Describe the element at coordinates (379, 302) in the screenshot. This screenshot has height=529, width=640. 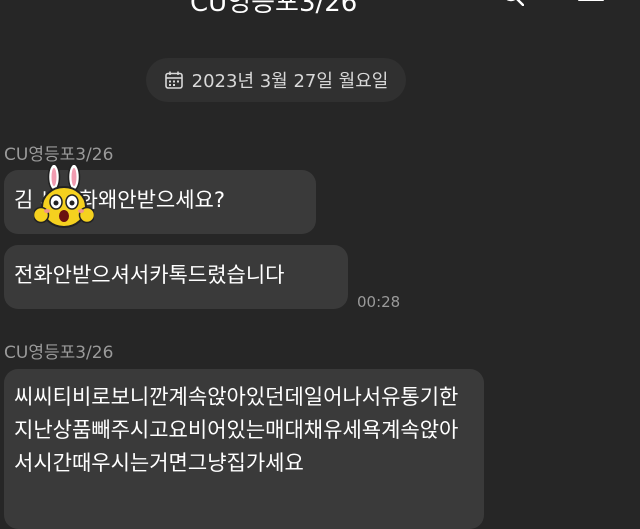
I see `message-time: 00:28` at that location.